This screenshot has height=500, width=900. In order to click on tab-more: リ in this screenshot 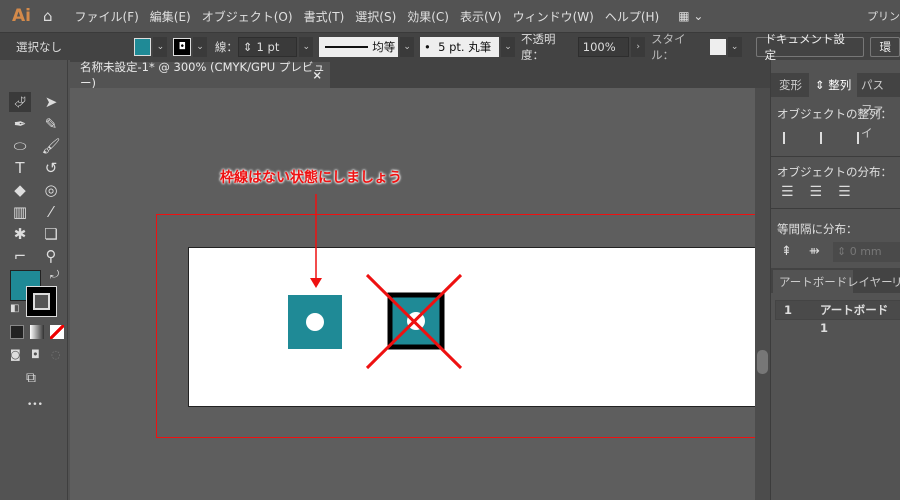, I will do `click(892, 282)`.